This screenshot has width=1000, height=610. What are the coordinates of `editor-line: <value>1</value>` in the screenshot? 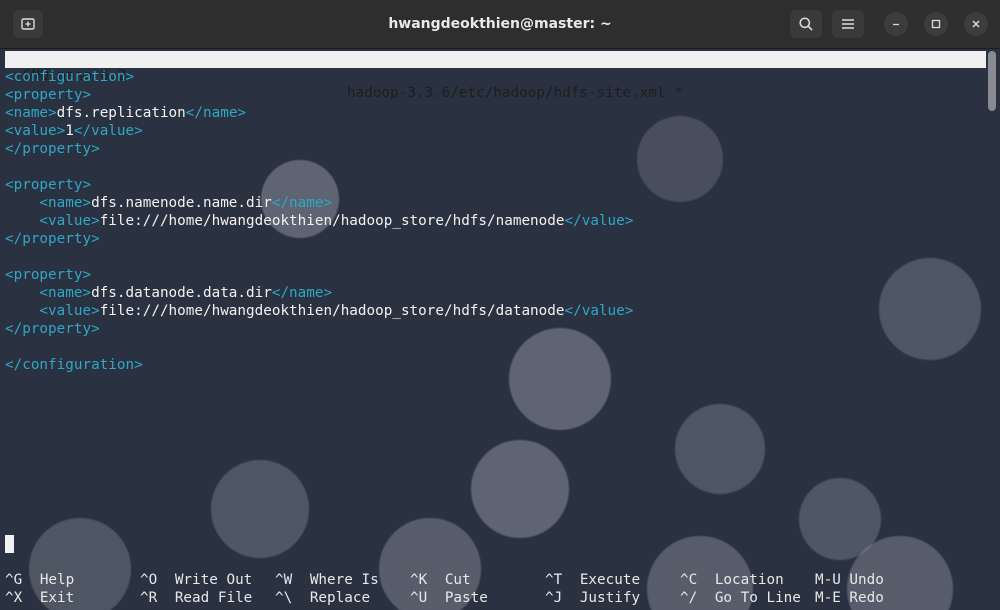 It's located at (74, 131).